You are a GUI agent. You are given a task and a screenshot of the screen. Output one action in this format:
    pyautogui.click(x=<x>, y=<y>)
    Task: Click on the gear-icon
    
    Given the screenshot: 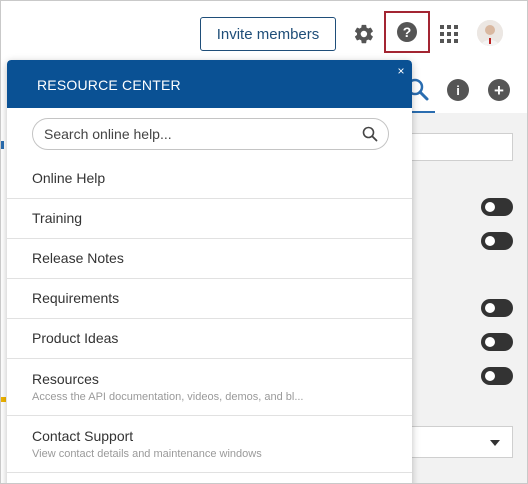 What is the action you would take?
    pyautogui.click(x=364, y=34)
    